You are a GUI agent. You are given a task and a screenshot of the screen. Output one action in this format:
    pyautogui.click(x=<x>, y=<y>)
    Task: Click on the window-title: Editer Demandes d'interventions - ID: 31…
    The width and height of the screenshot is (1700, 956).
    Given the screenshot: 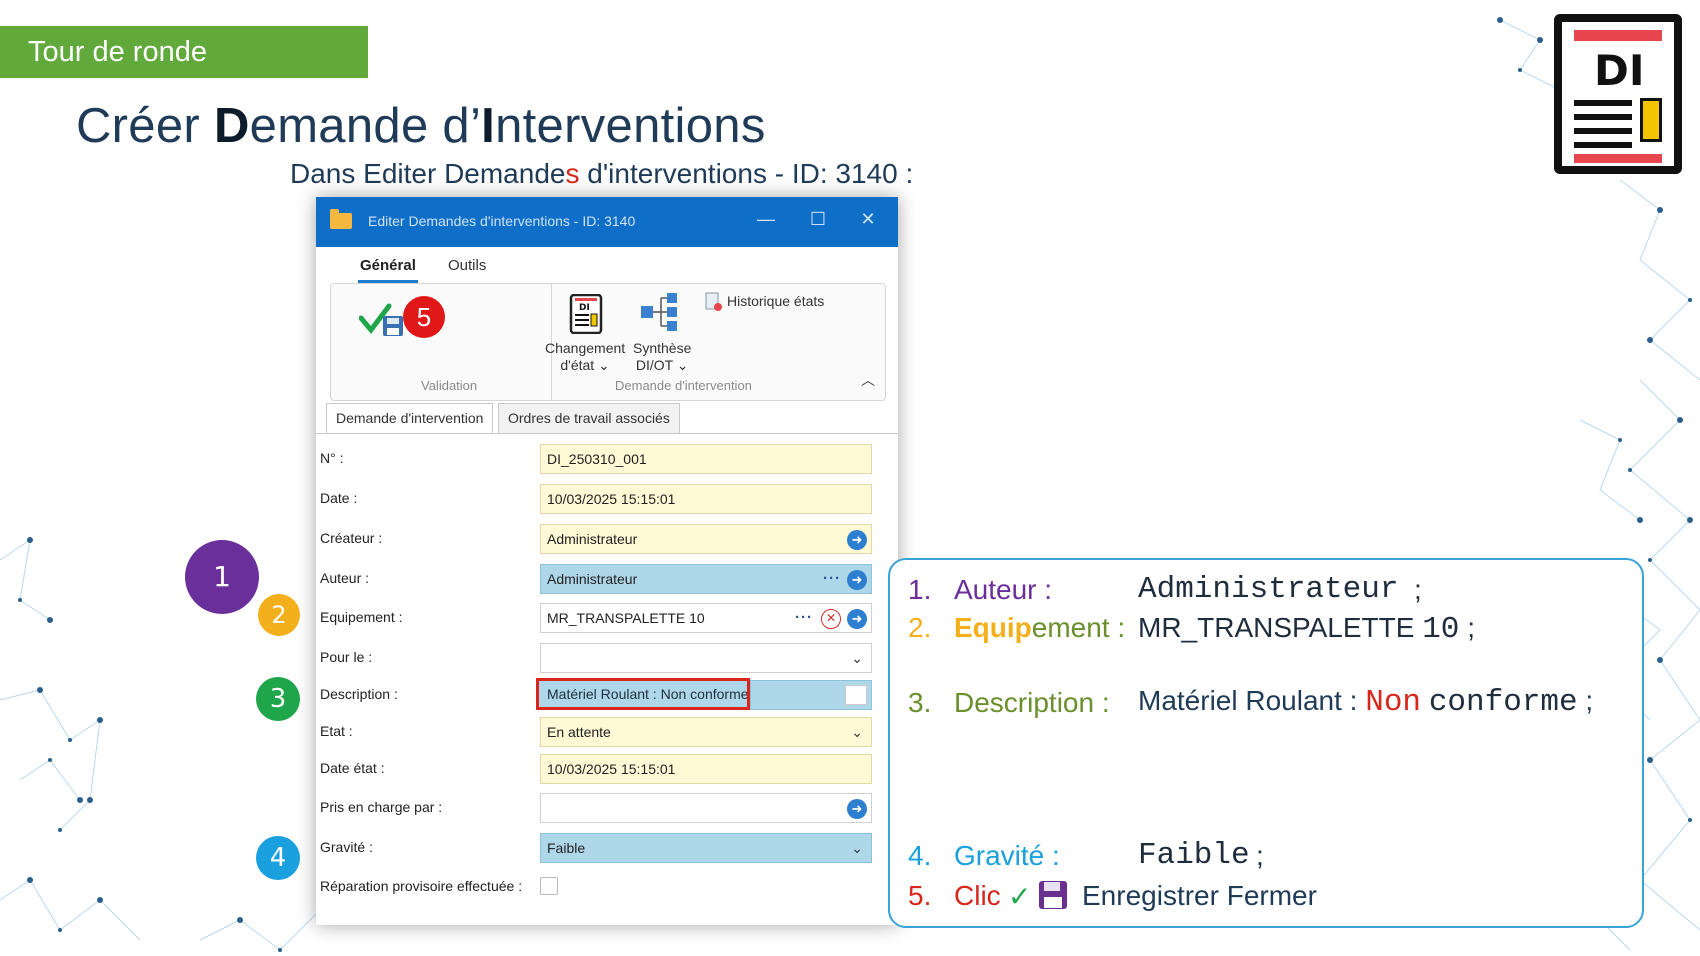 What is the action you would take?
    pyautogui.click(x=502, y=221)
    